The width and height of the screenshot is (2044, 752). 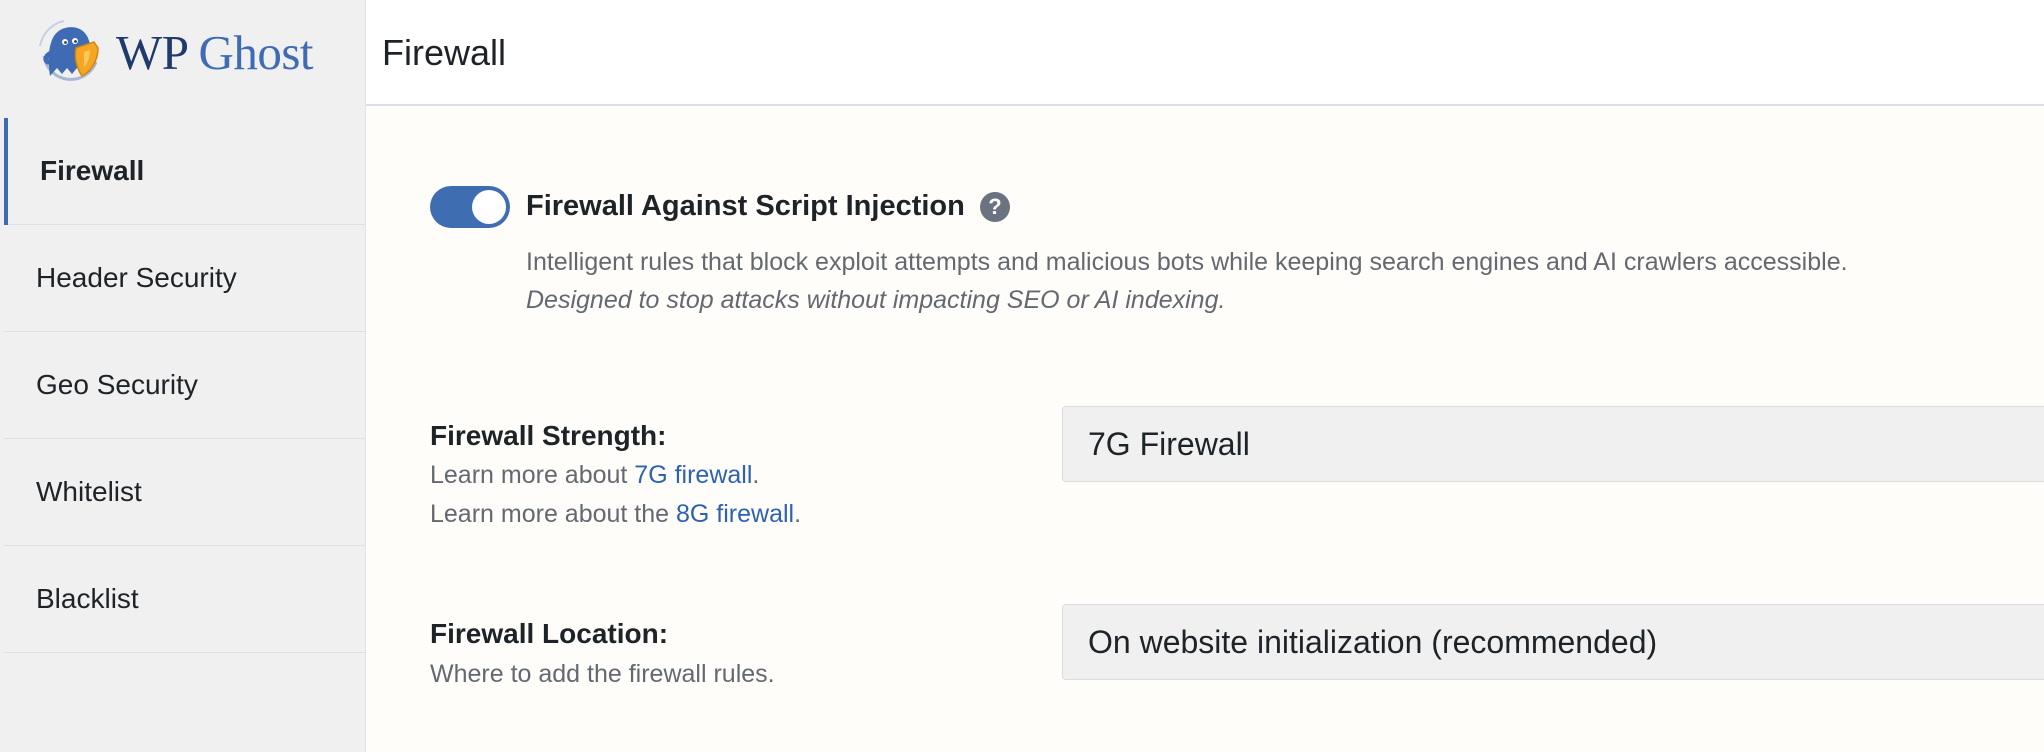 What do you see at coordinates (532, 475) in the screenshot?
I see `help-text: Learn more about` at bounding box center [532, 475].